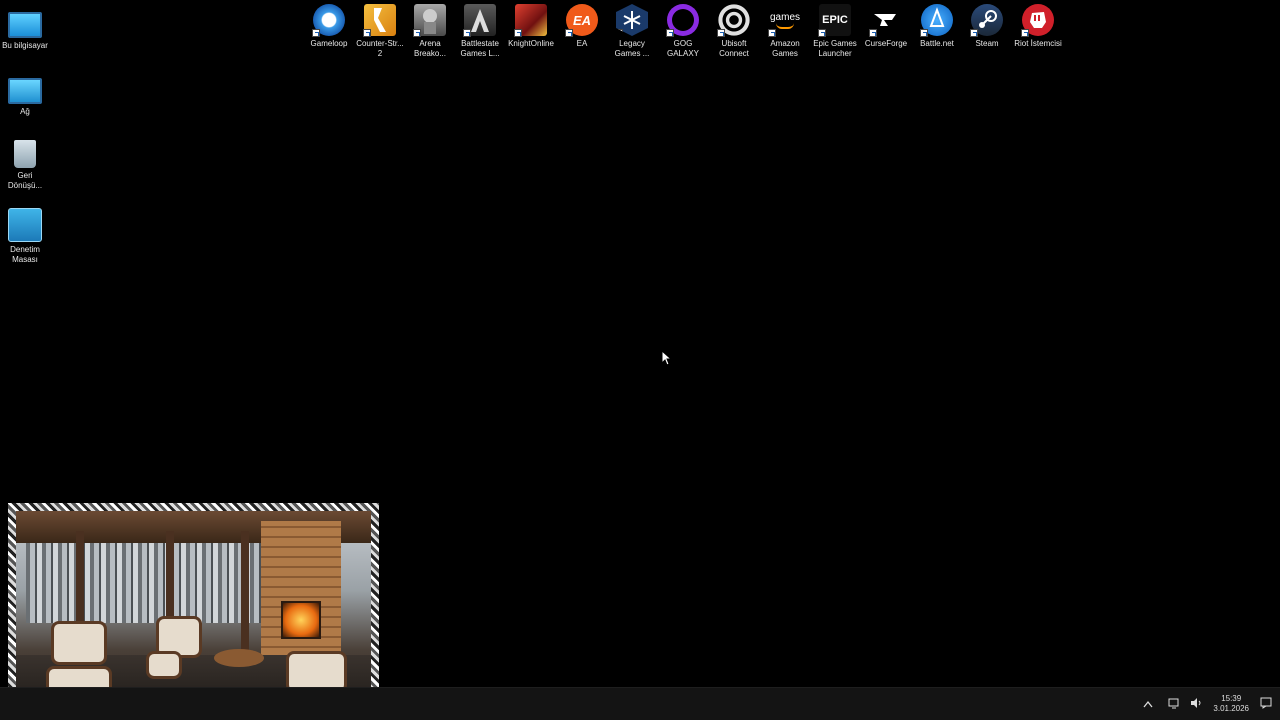  I want to click on control-panel-icon, so click(25, 225).